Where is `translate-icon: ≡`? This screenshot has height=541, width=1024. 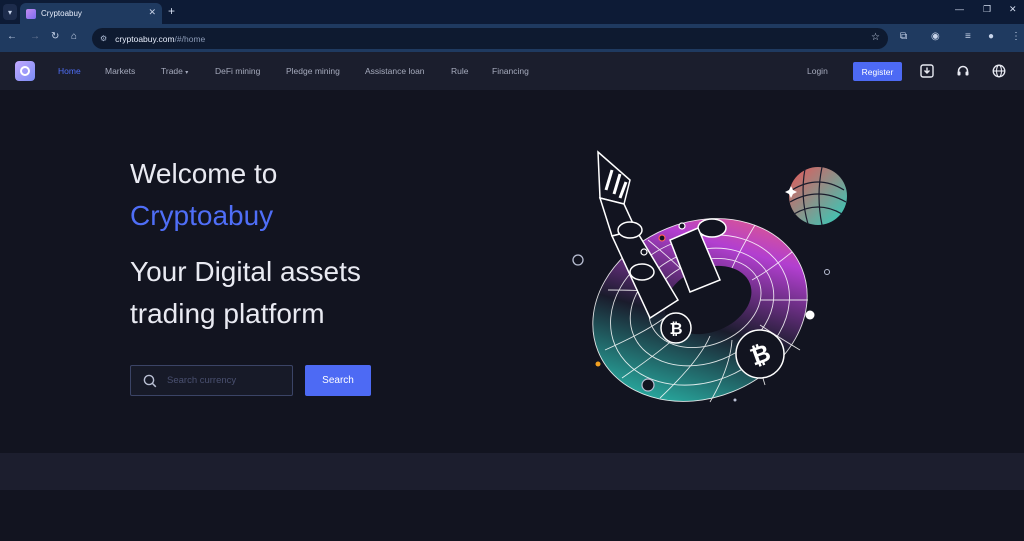
translate-icon: ≡ is located at coordinates (968, 36).